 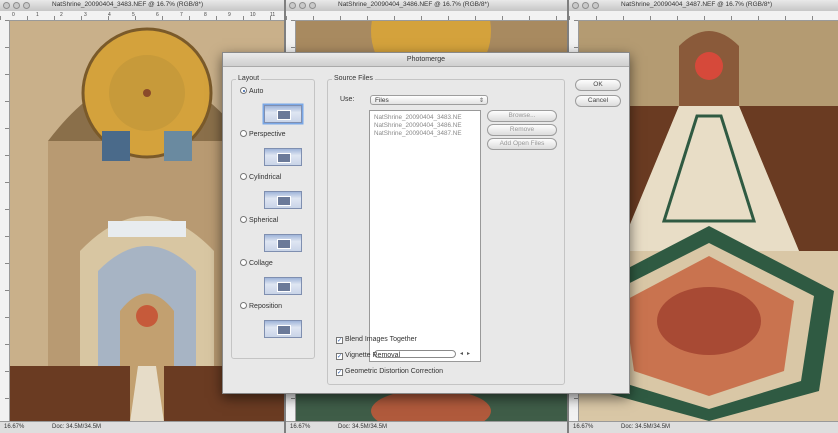 I want to click on layout-option-label: Cylindrical, so click(x=265, y=177).